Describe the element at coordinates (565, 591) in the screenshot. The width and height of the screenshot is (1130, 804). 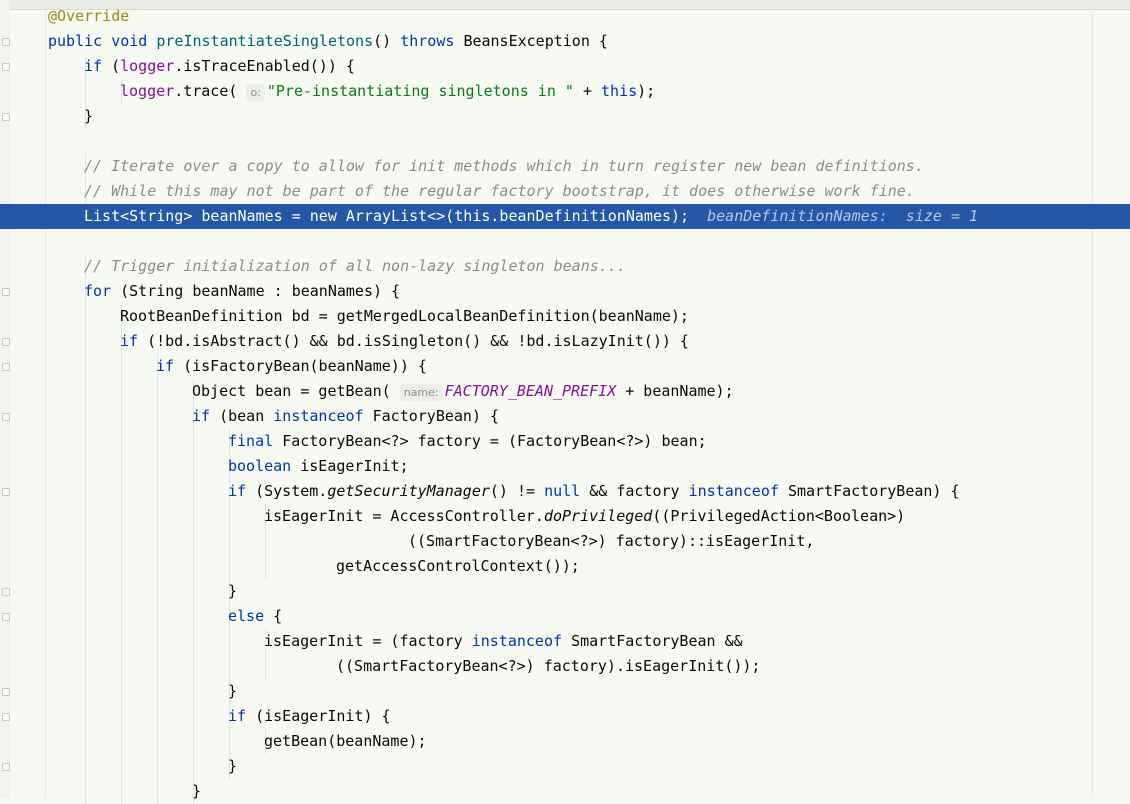
I see `line-close-if-security: }` at that location.